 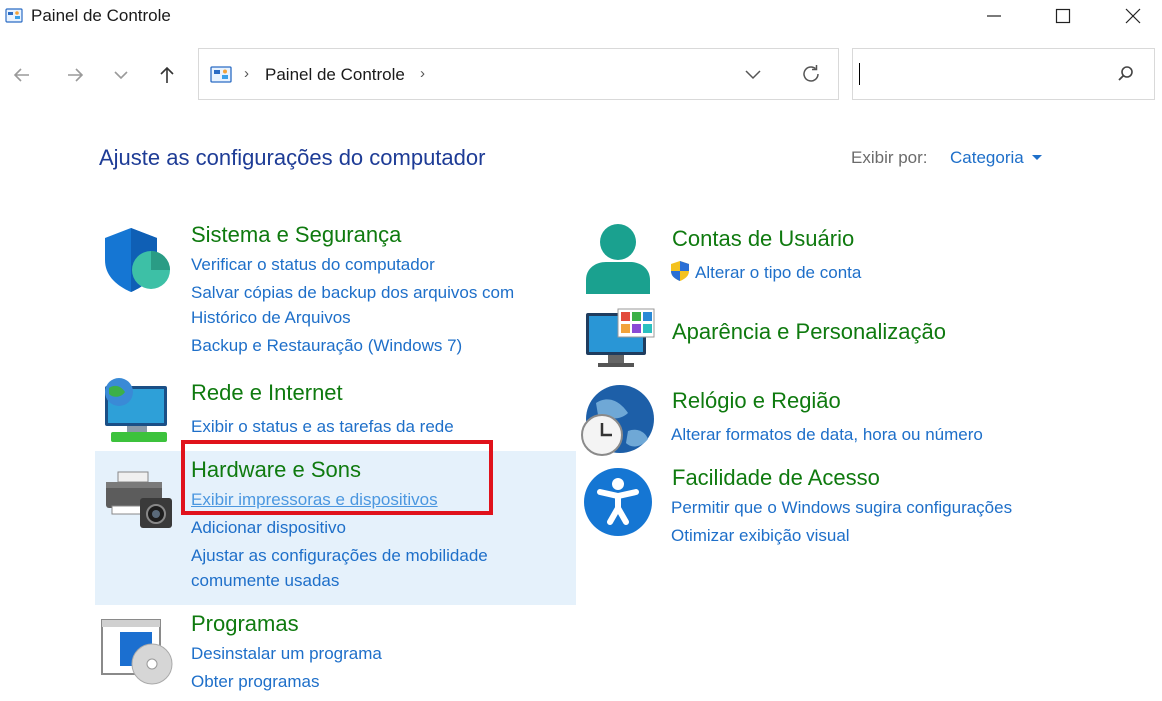 I want to click on category-title-network-internet: Rede e Internet, so click(x=267, y=393).